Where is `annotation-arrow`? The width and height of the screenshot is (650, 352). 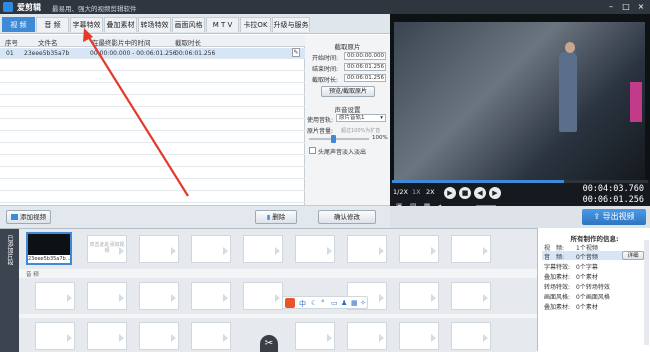 annotation-arrow is located at coordinates (136, 112).